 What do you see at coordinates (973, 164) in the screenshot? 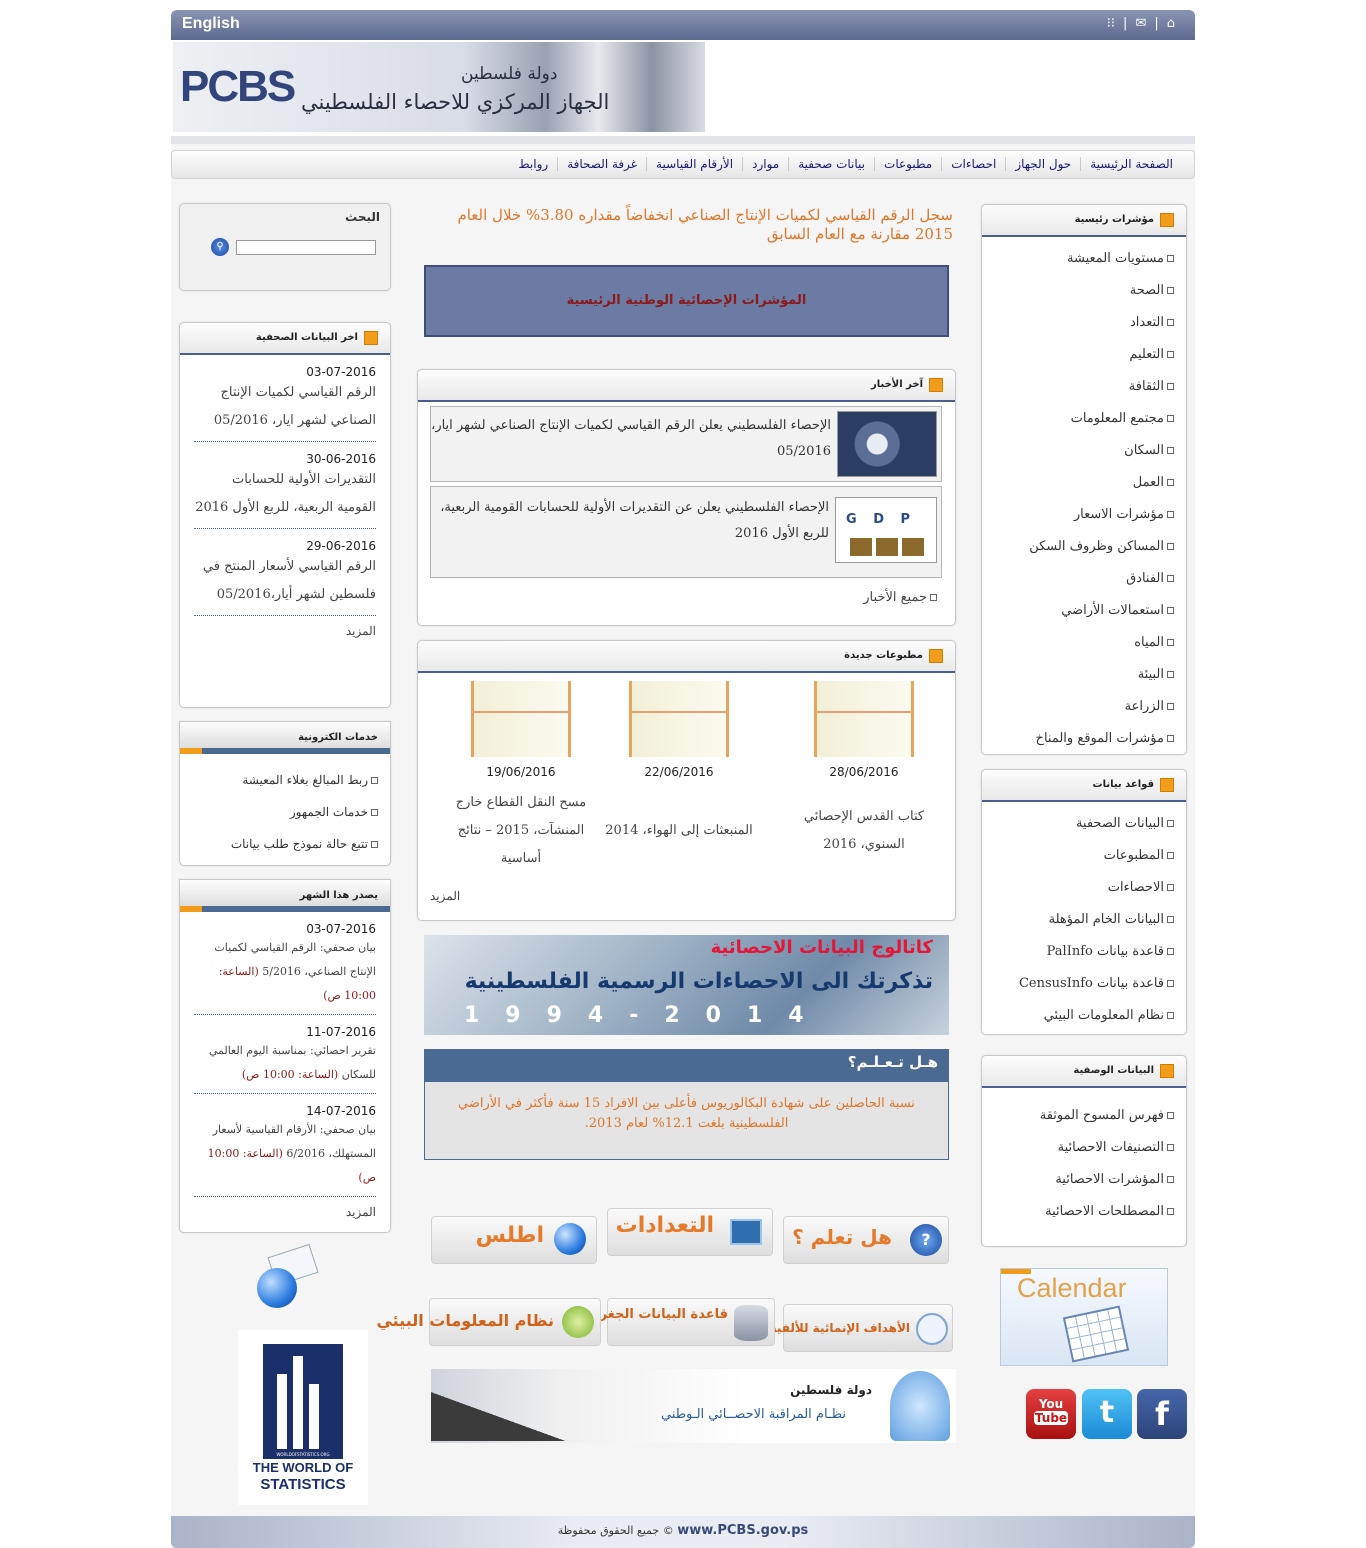
I see `menu-item-statistics: احصاءات` at bounding box center [973, 164].